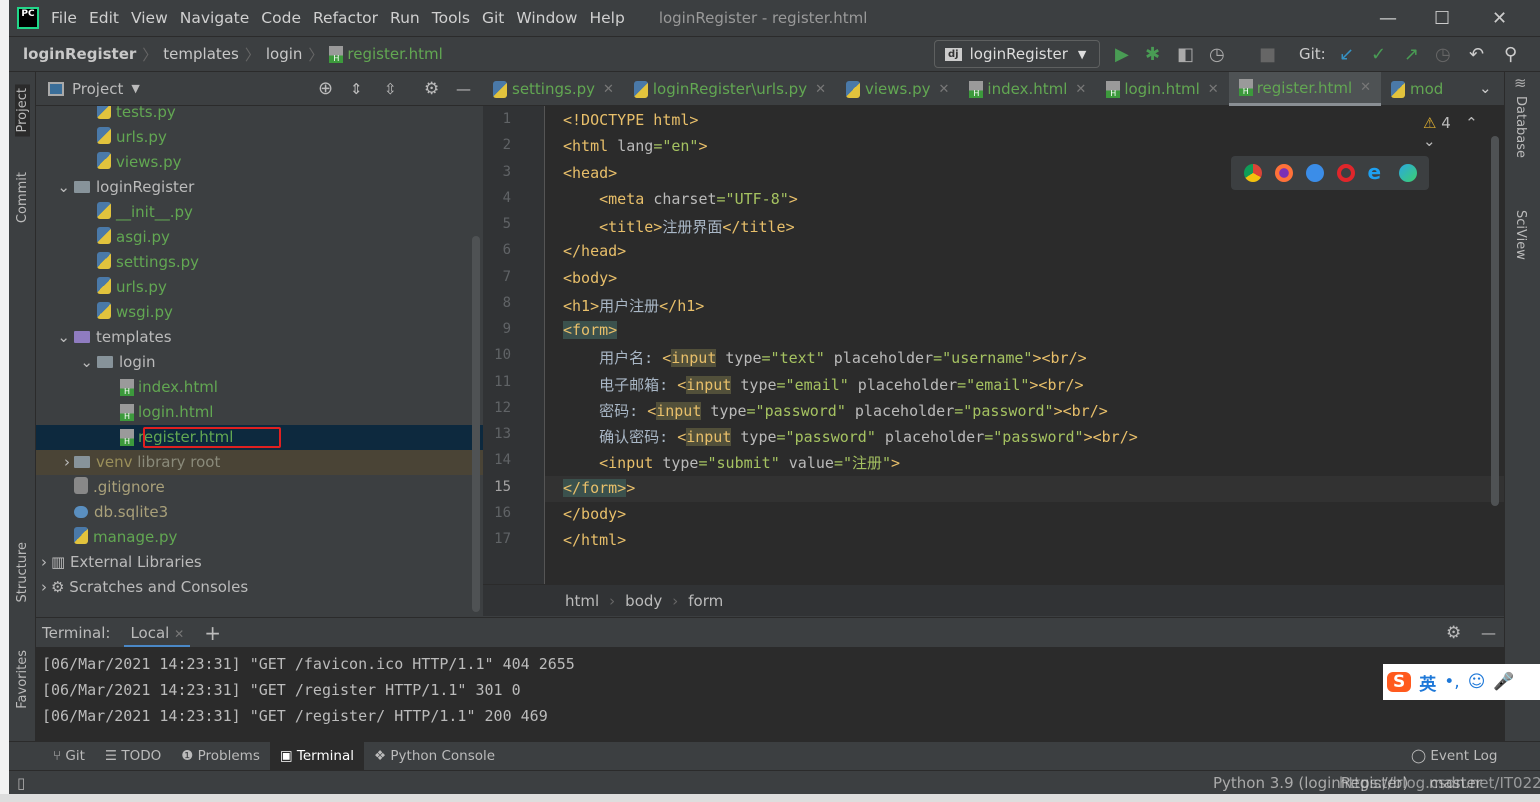 The width and height of the screenshot is (1540, 802). What do you see at coordinates (1388, 18) in the screenshot?
I see `minimize-button: —` at bounding box center [1388, 18].